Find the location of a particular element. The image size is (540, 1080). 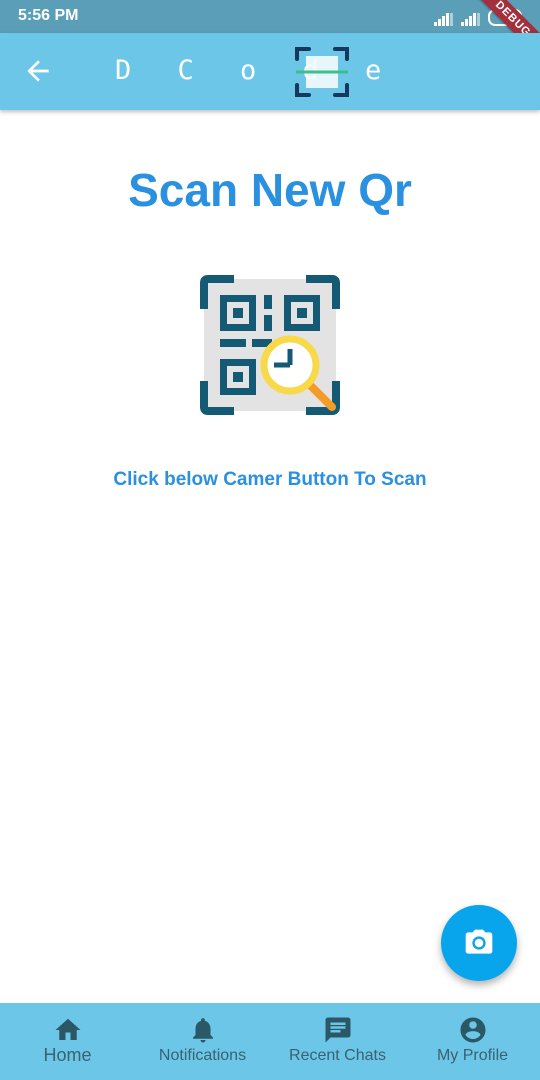

qr-code-search-icon is located at coordinates (270, 345).